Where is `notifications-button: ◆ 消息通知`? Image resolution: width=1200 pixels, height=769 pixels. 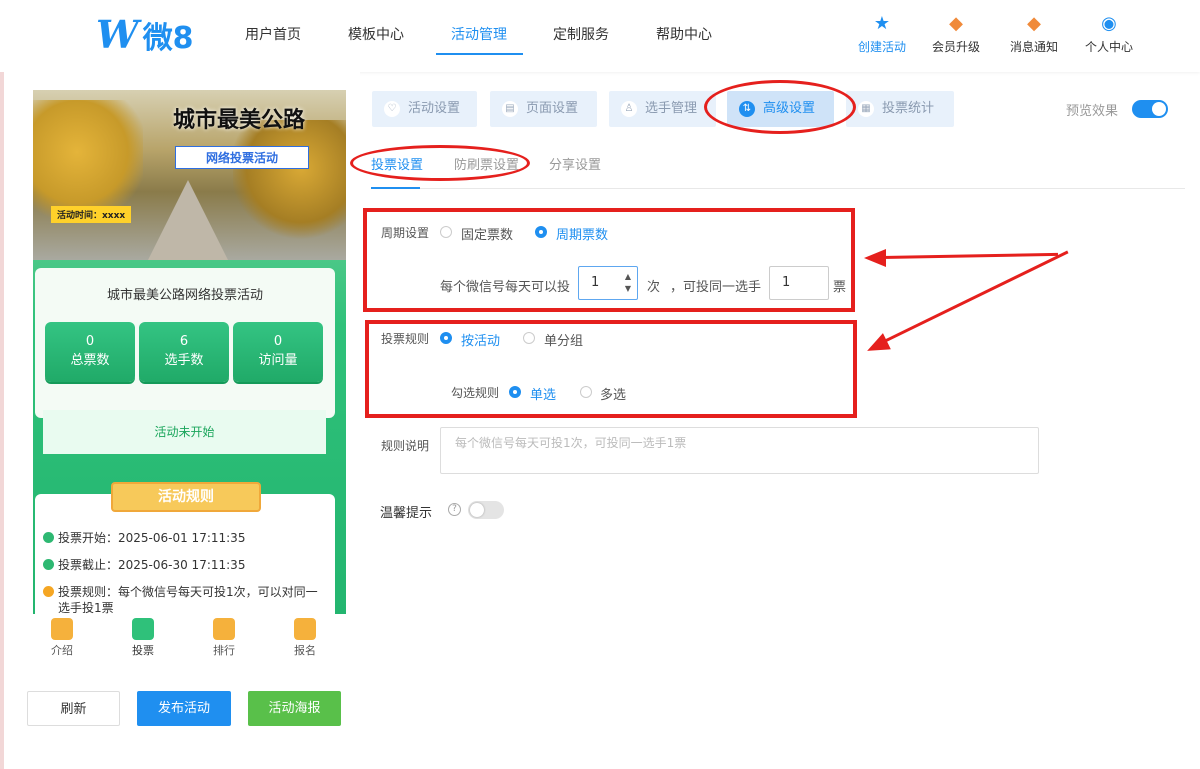
notifications-button: ◆ 消息通知 is located at coordinates (1034, 34).